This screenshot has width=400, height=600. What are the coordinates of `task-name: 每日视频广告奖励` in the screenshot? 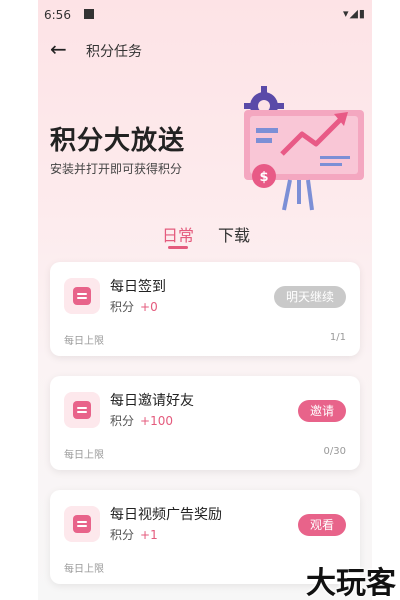 It's located at (166, 515).